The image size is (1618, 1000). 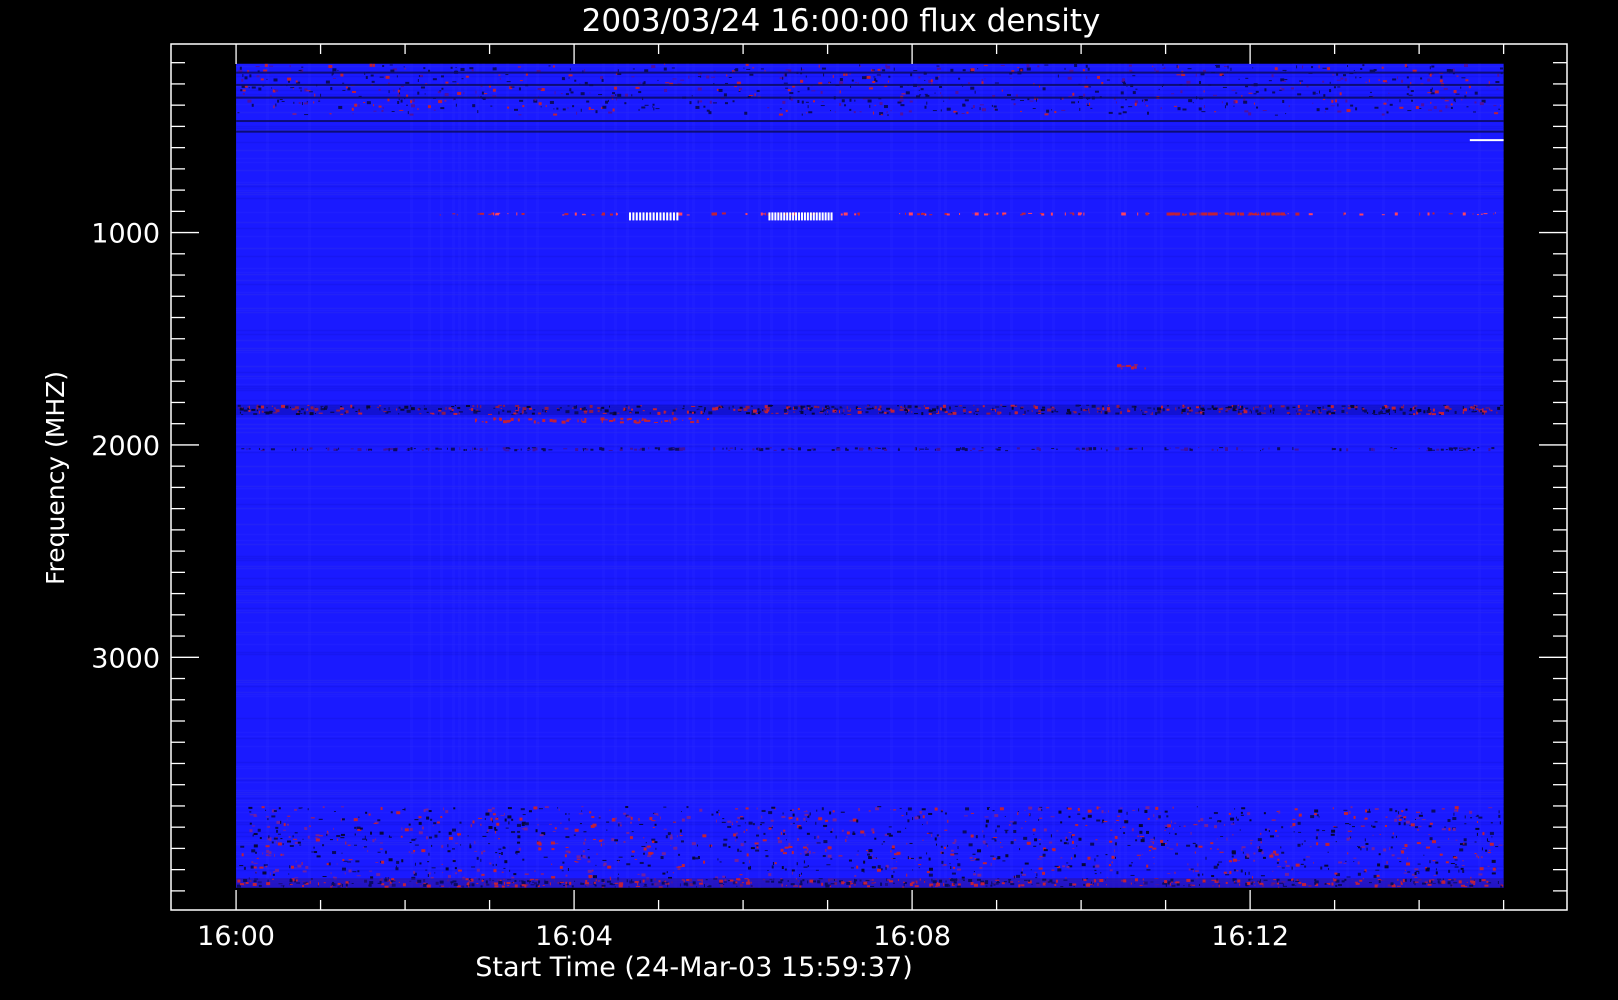 What do you see at coordinates (643, 216) in the screenshot?
I see `white-spike` at bounding box center [643, 216].